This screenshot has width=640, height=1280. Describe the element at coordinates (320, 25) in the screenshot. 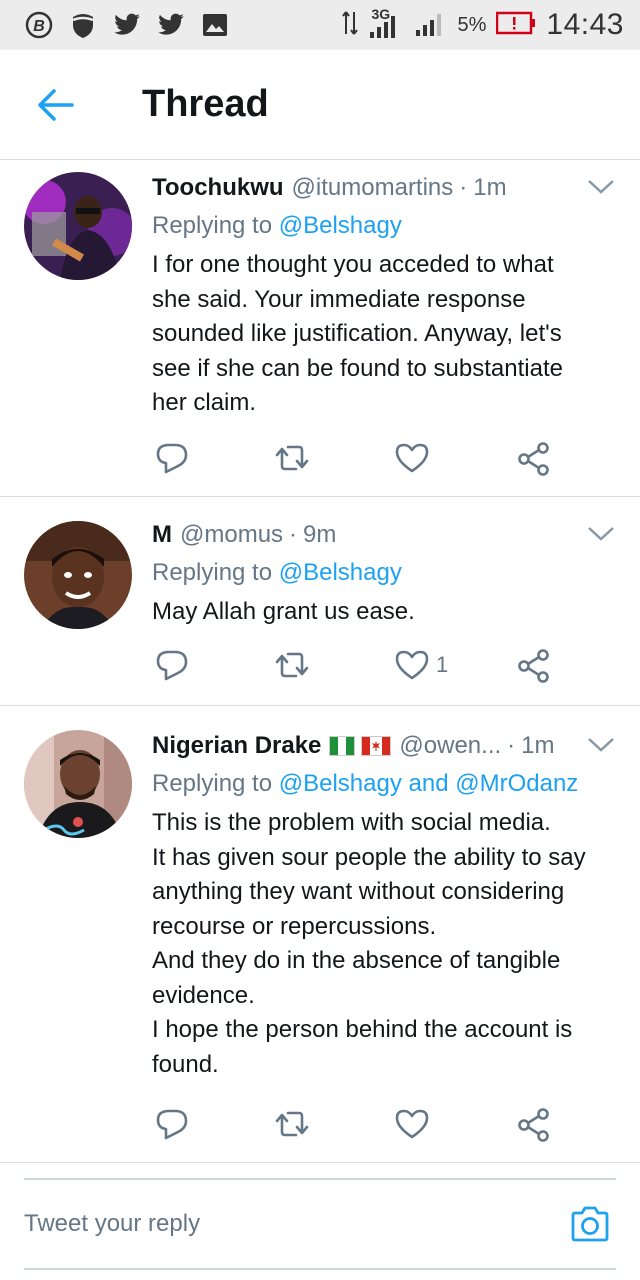

I see `status-bar: B 3G 5% 14:43` at that location.